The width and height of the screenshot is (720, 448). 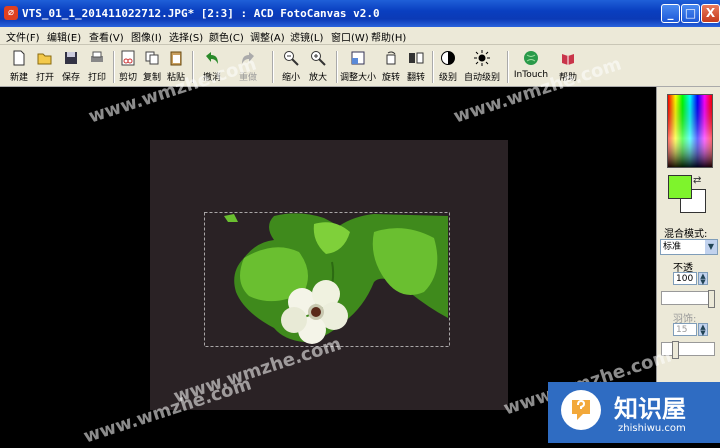 I want to click on opacity-input: 100, so click(x=685, y=278).